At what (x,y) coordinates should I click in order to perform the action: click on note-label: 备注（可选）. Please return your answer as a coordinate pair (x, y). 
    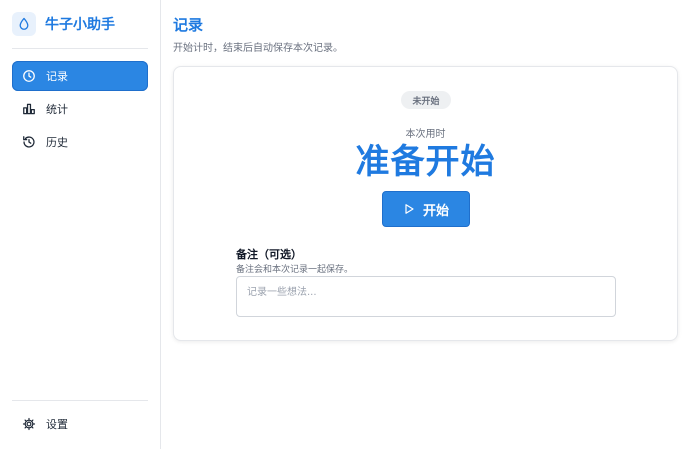
    Looking at the image, I should click on (269, 254).